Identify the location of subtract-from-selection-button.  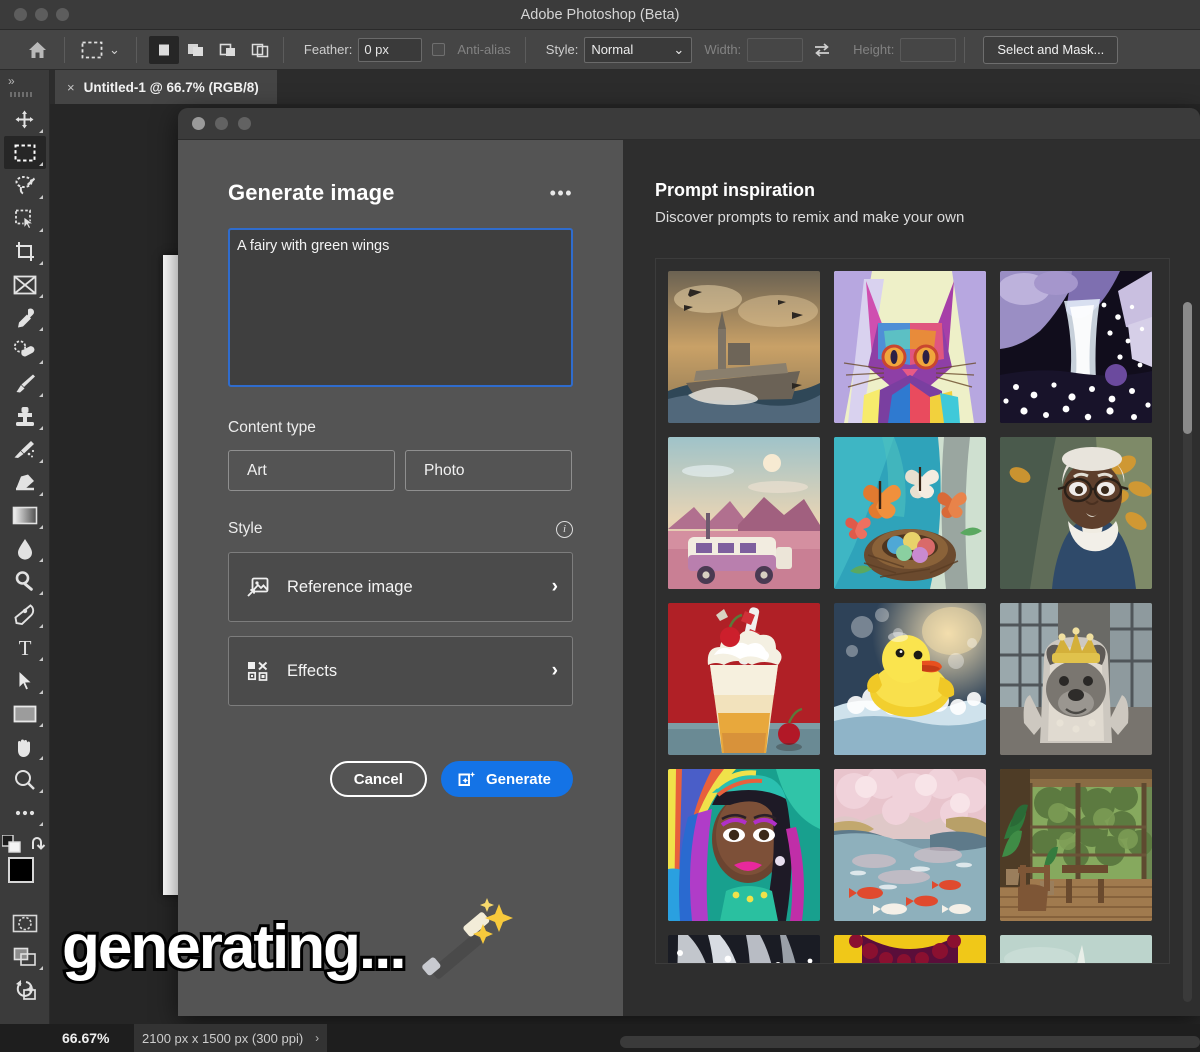
(228, 50).